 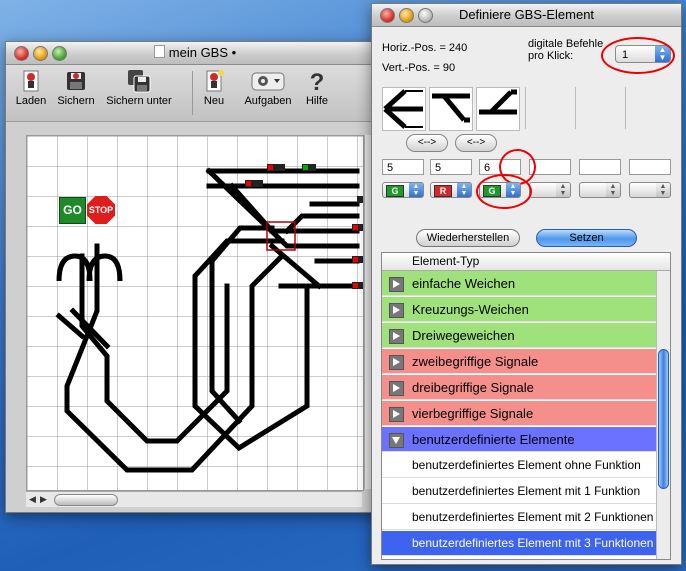 I want to click on switch-left-icon, so click(x=403, y=109).